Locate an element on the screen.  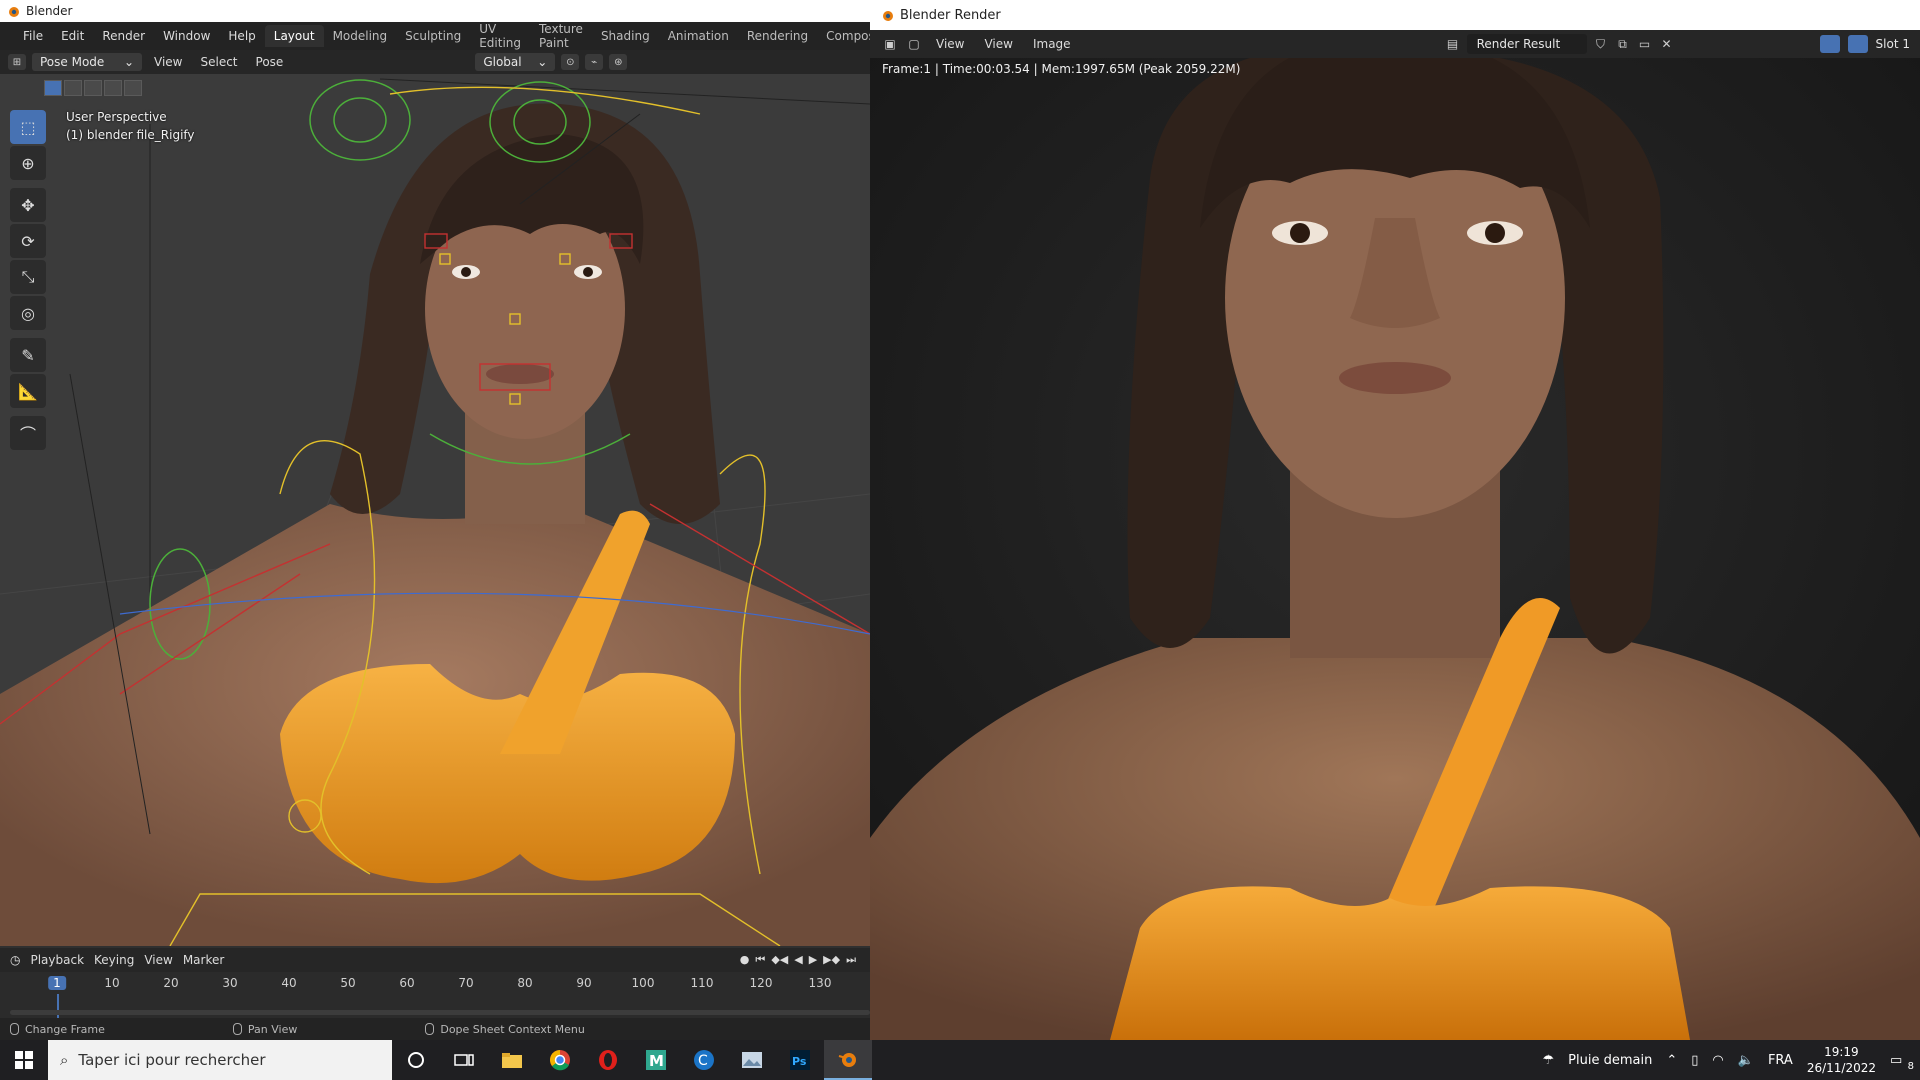
chrome-icon is located at coordinates (560, 1060).